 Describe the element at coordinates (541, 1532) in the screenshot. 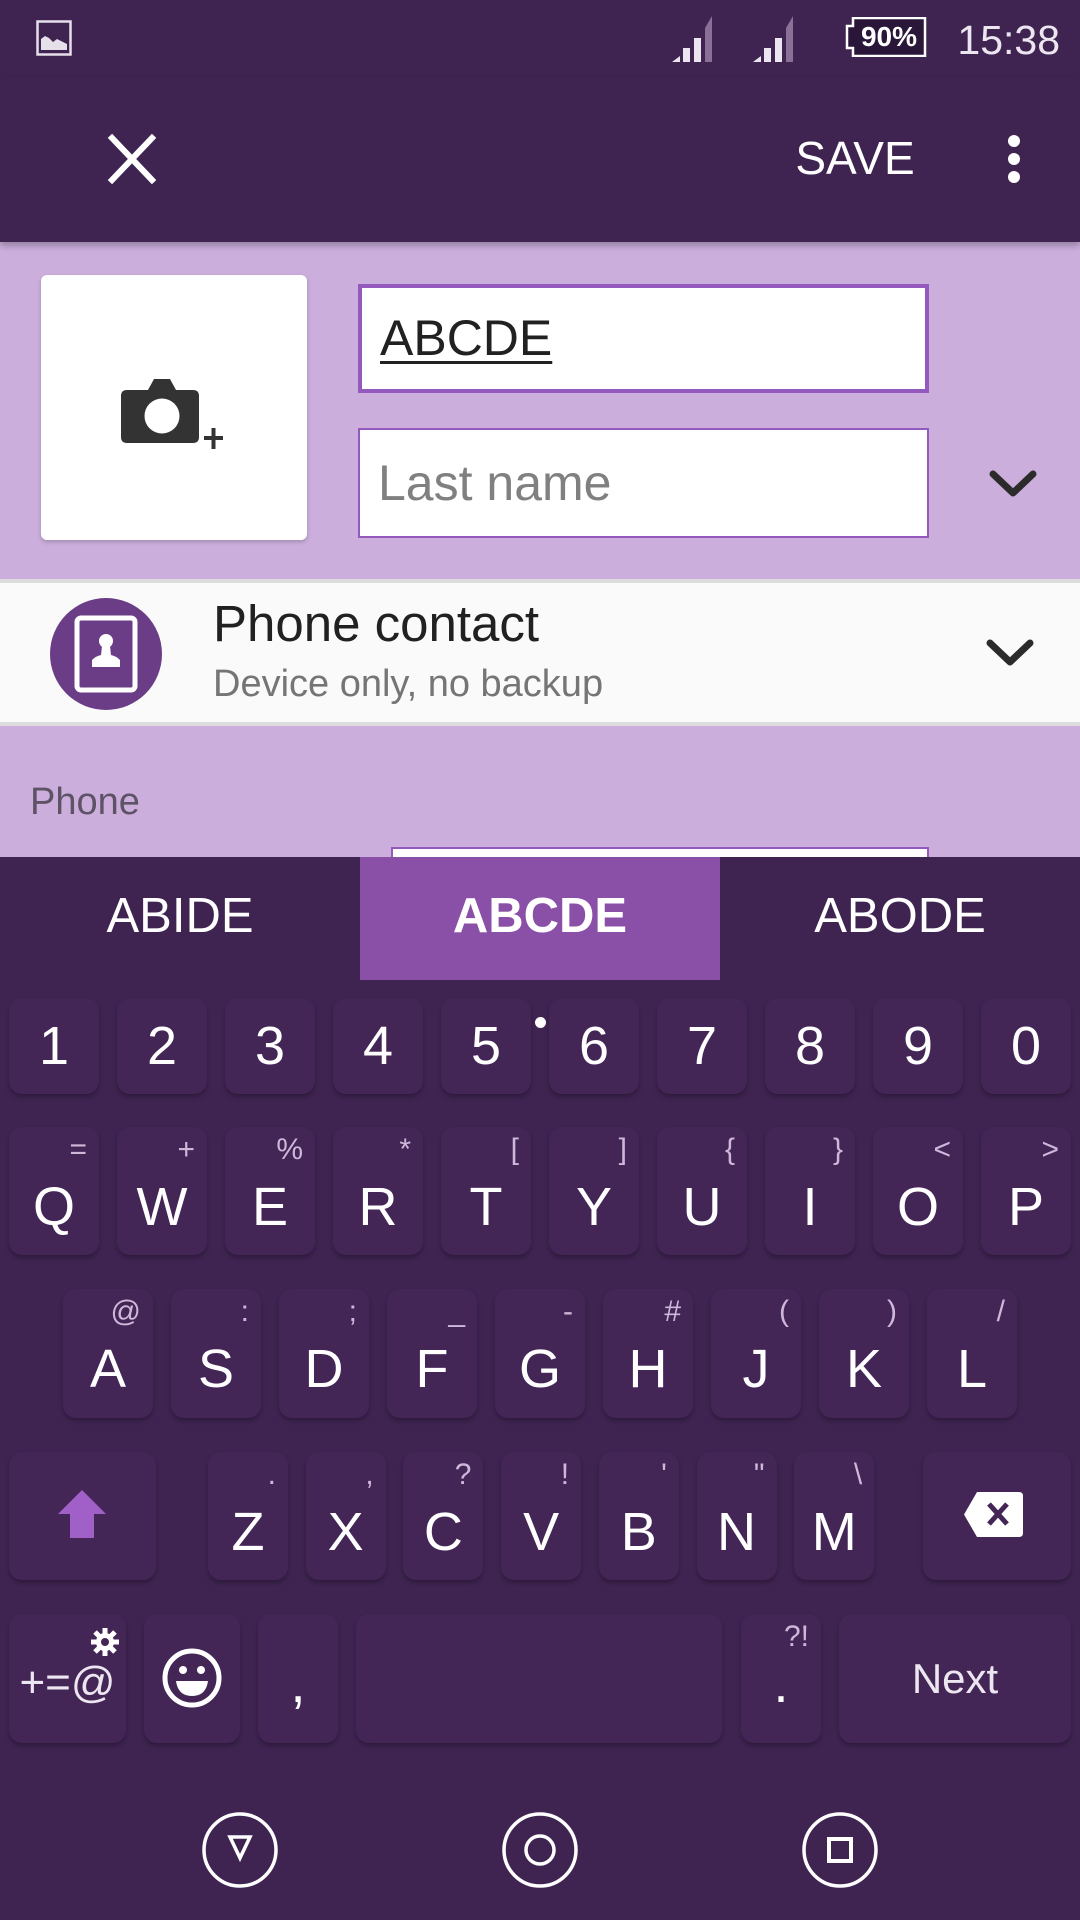

I see `key-label: V` at that location.